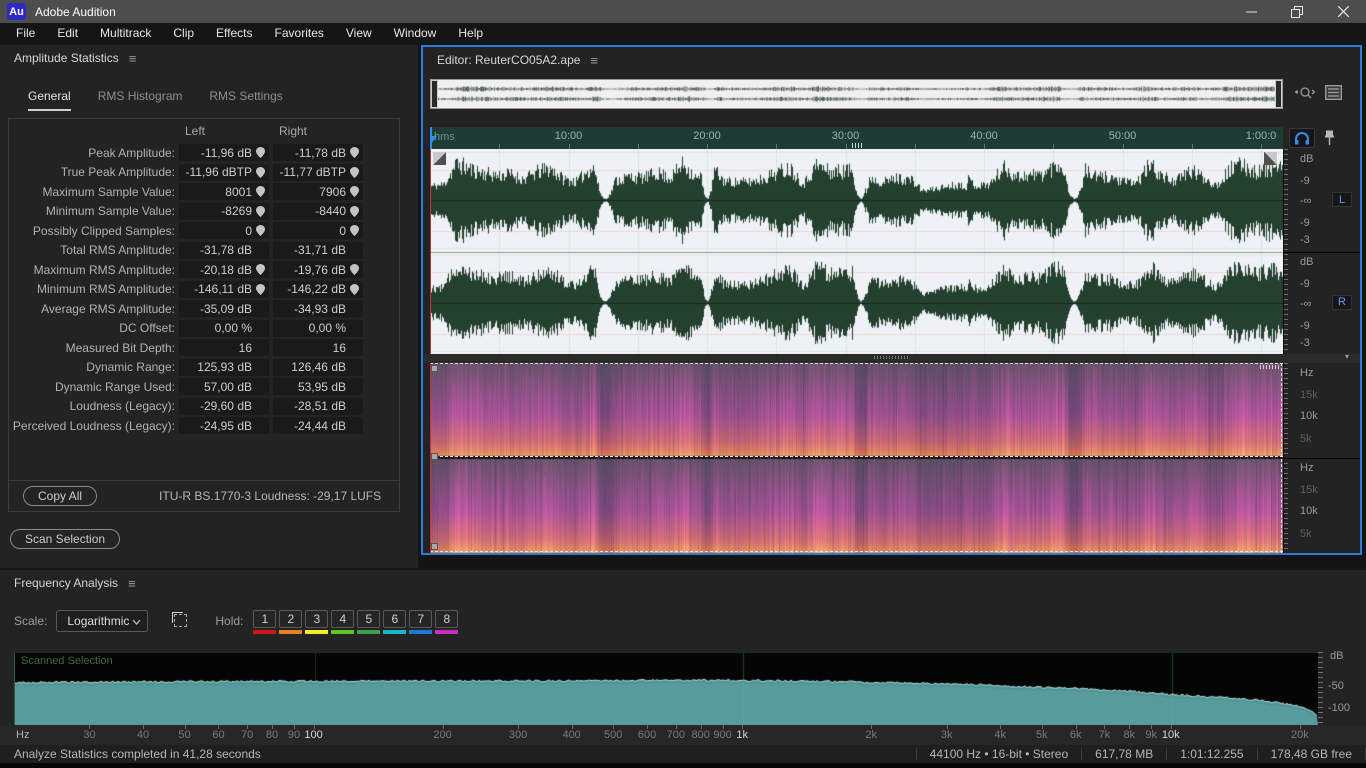 The height and width of the screenshot is (768, 1366). Describe the element at coordinates (421, 619) in the screenshot. I see `hold-button-7: 7` at that location.